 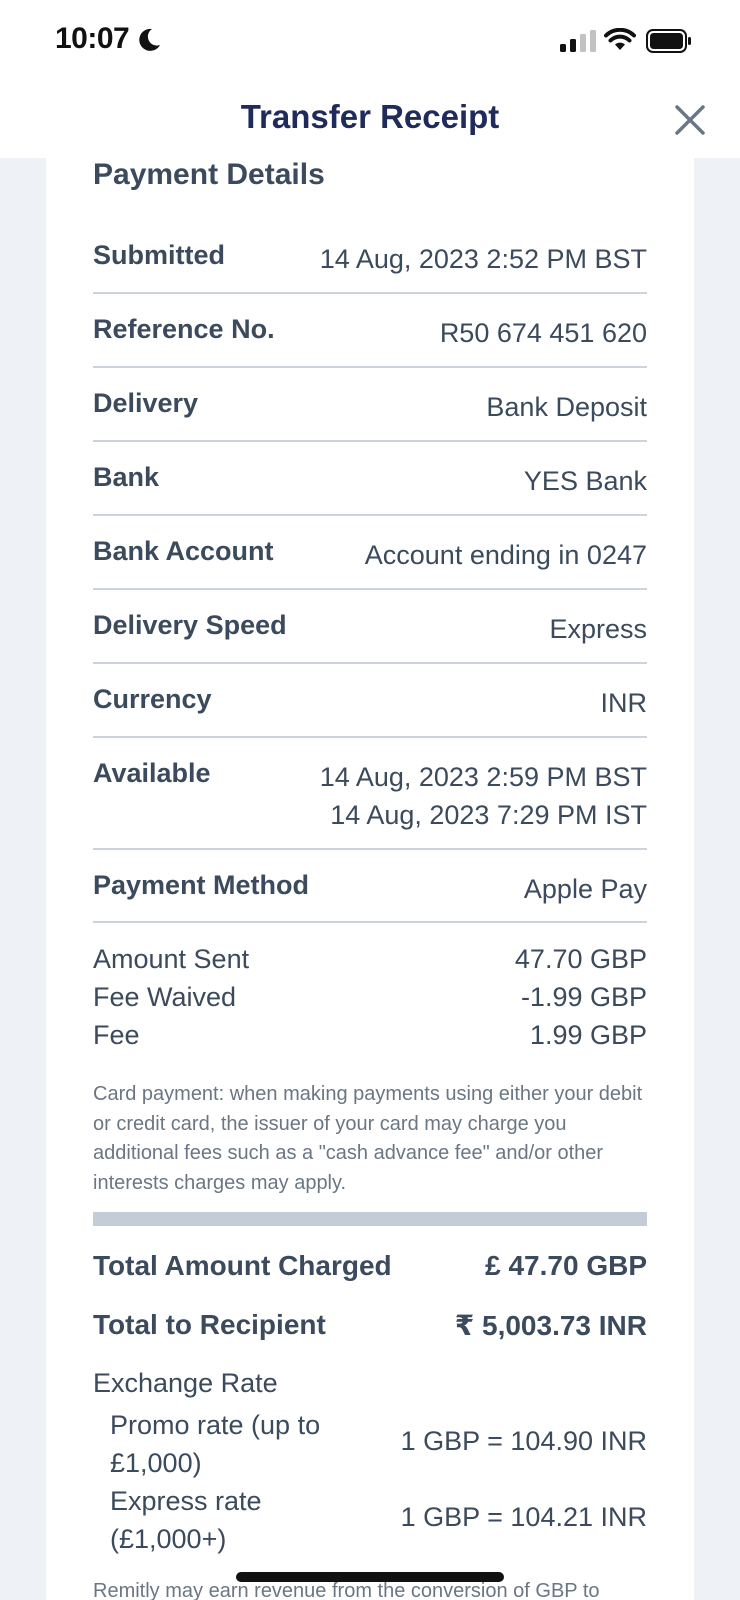 What do you see at coordinates (585, 481) in the screenshot?
I see `detail-value: YES Bank` at bounding box center [585, 481].